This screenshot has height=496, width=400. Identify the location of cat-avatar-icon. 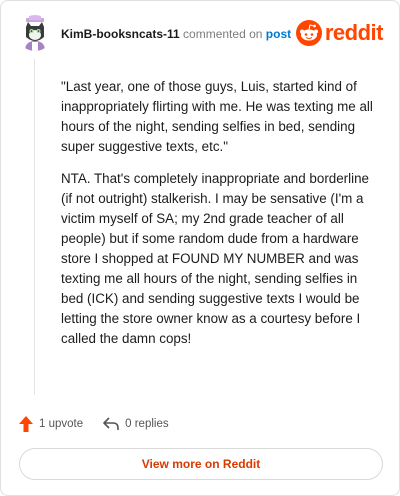
(35, 33).